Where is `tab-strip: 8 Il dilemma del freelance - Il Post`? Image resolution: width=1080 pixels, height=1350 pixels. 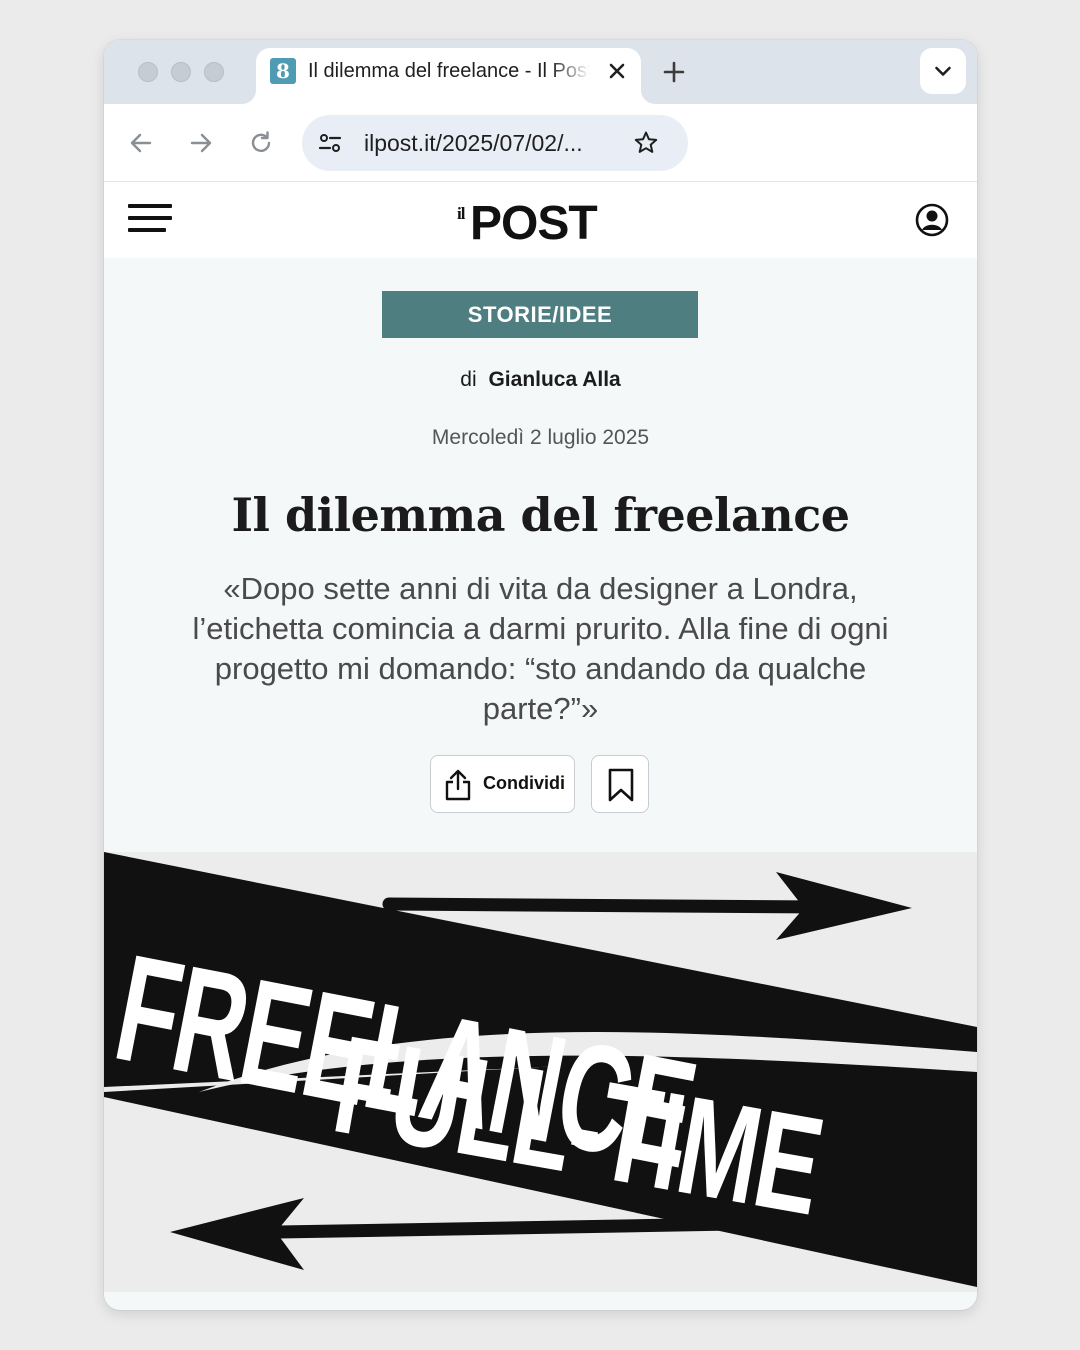 tab-strip: 8 Il dilemma del freelance - Il Post is located at coordinates (540, 72).